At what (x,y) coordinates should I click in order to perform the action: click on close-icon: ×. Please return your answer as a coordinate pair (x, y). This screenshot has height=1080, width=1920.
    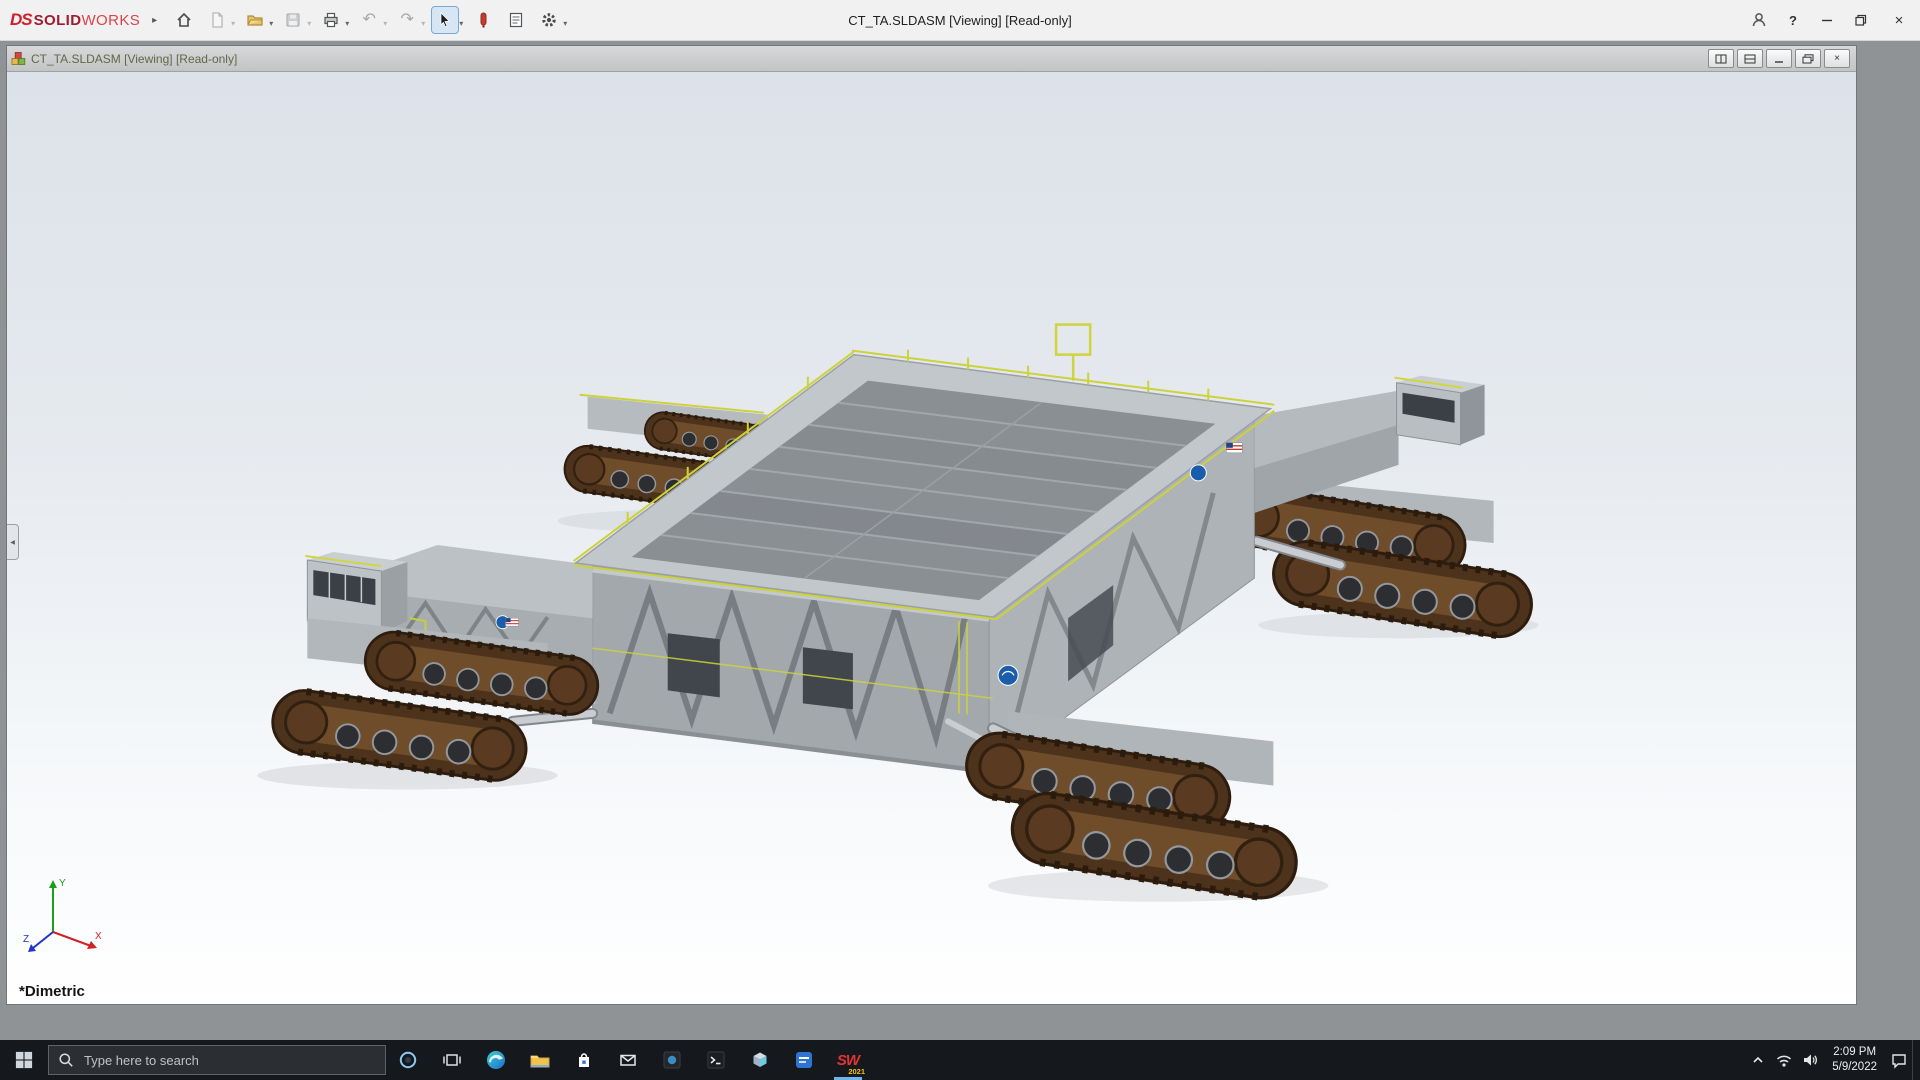
    Looking at the image, I should click on (1899, 20).